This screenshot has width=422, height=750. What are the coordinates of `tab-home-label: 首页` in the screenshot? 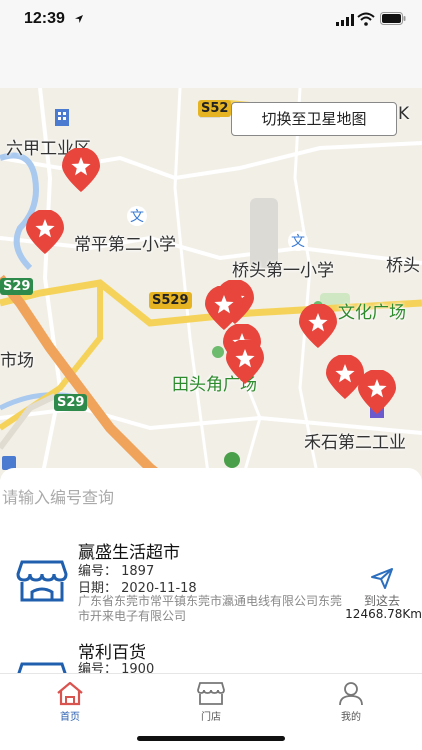 It's located at (70, 717).